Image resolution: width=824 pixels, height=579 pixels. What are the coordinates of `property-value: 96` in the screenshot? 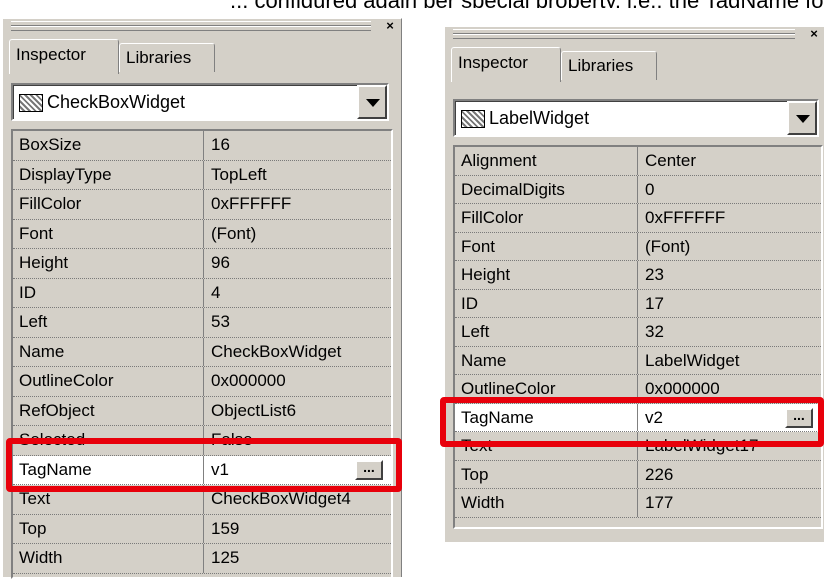 It's located at (220, 262).